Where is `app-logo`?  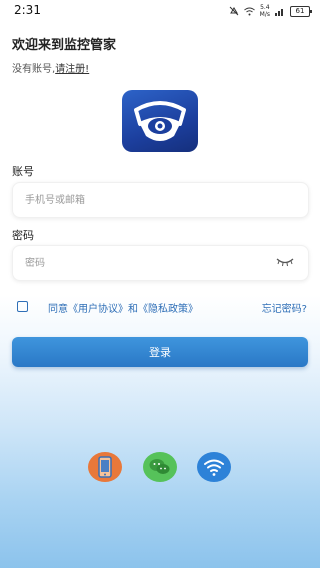 app-logo is located at coordinates (160, 121).